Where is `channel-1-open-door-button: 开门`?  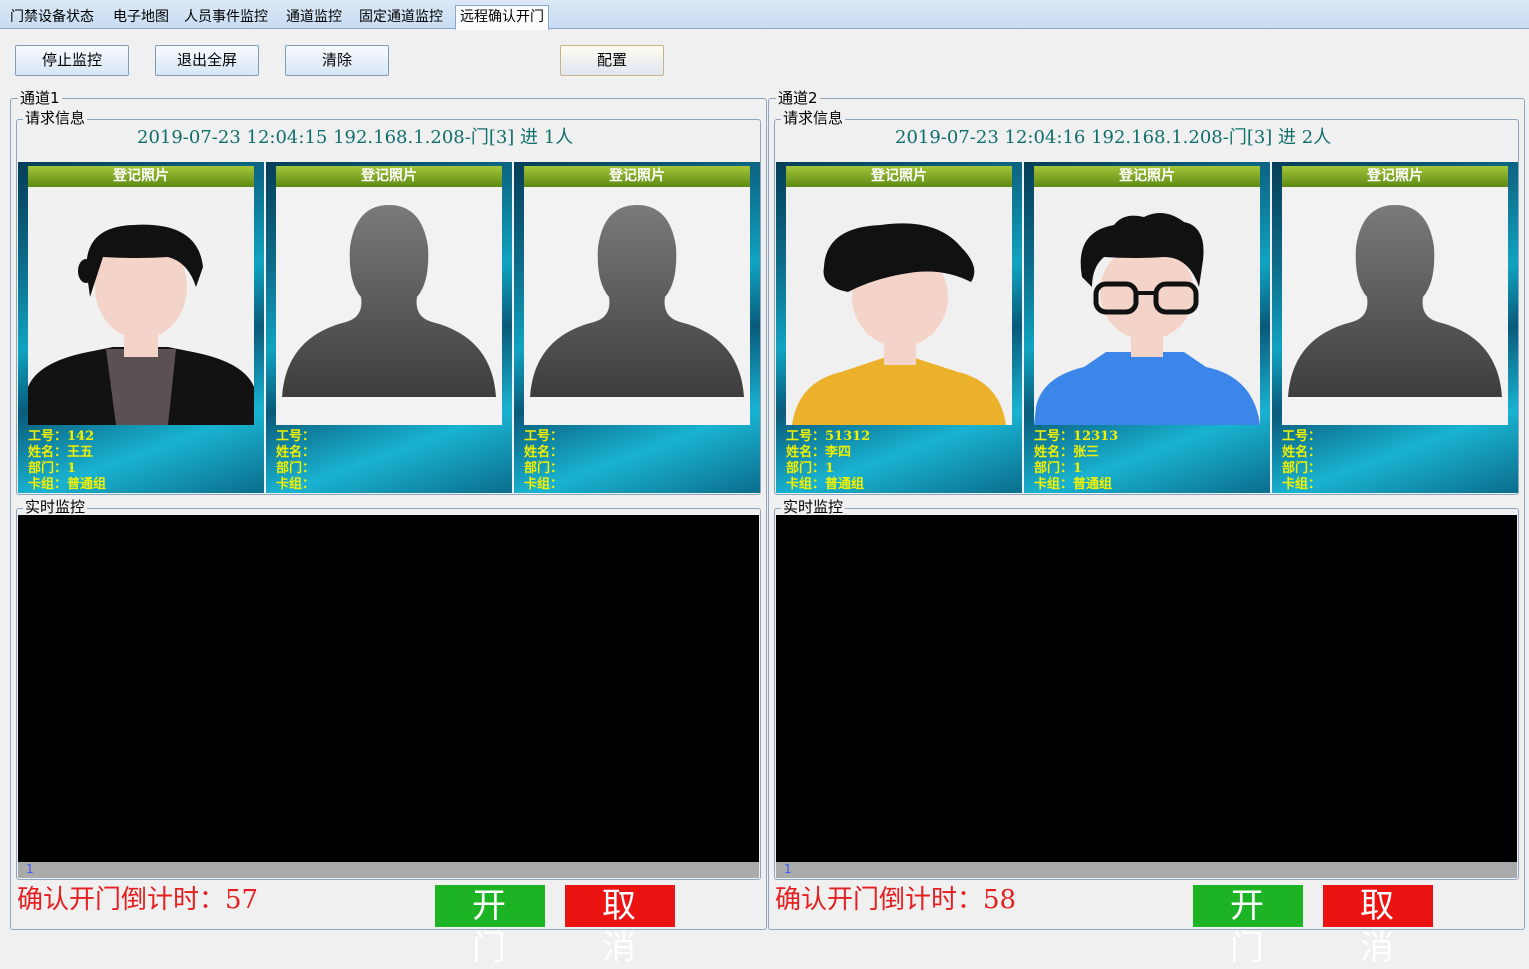
channel-1-open-door-button: 开门 is located at coordinates (490, 926).